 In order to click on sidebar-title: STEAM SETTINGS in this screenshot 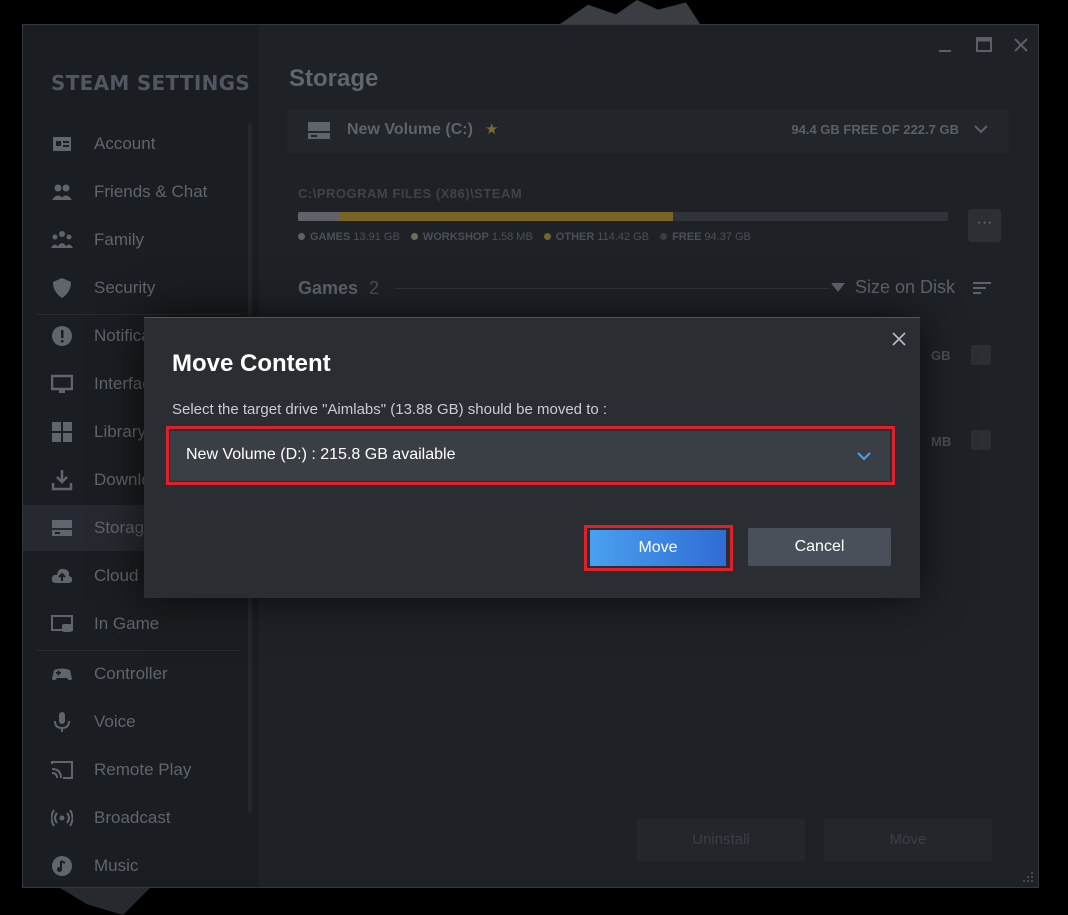, I will do `click(151, 83)`.